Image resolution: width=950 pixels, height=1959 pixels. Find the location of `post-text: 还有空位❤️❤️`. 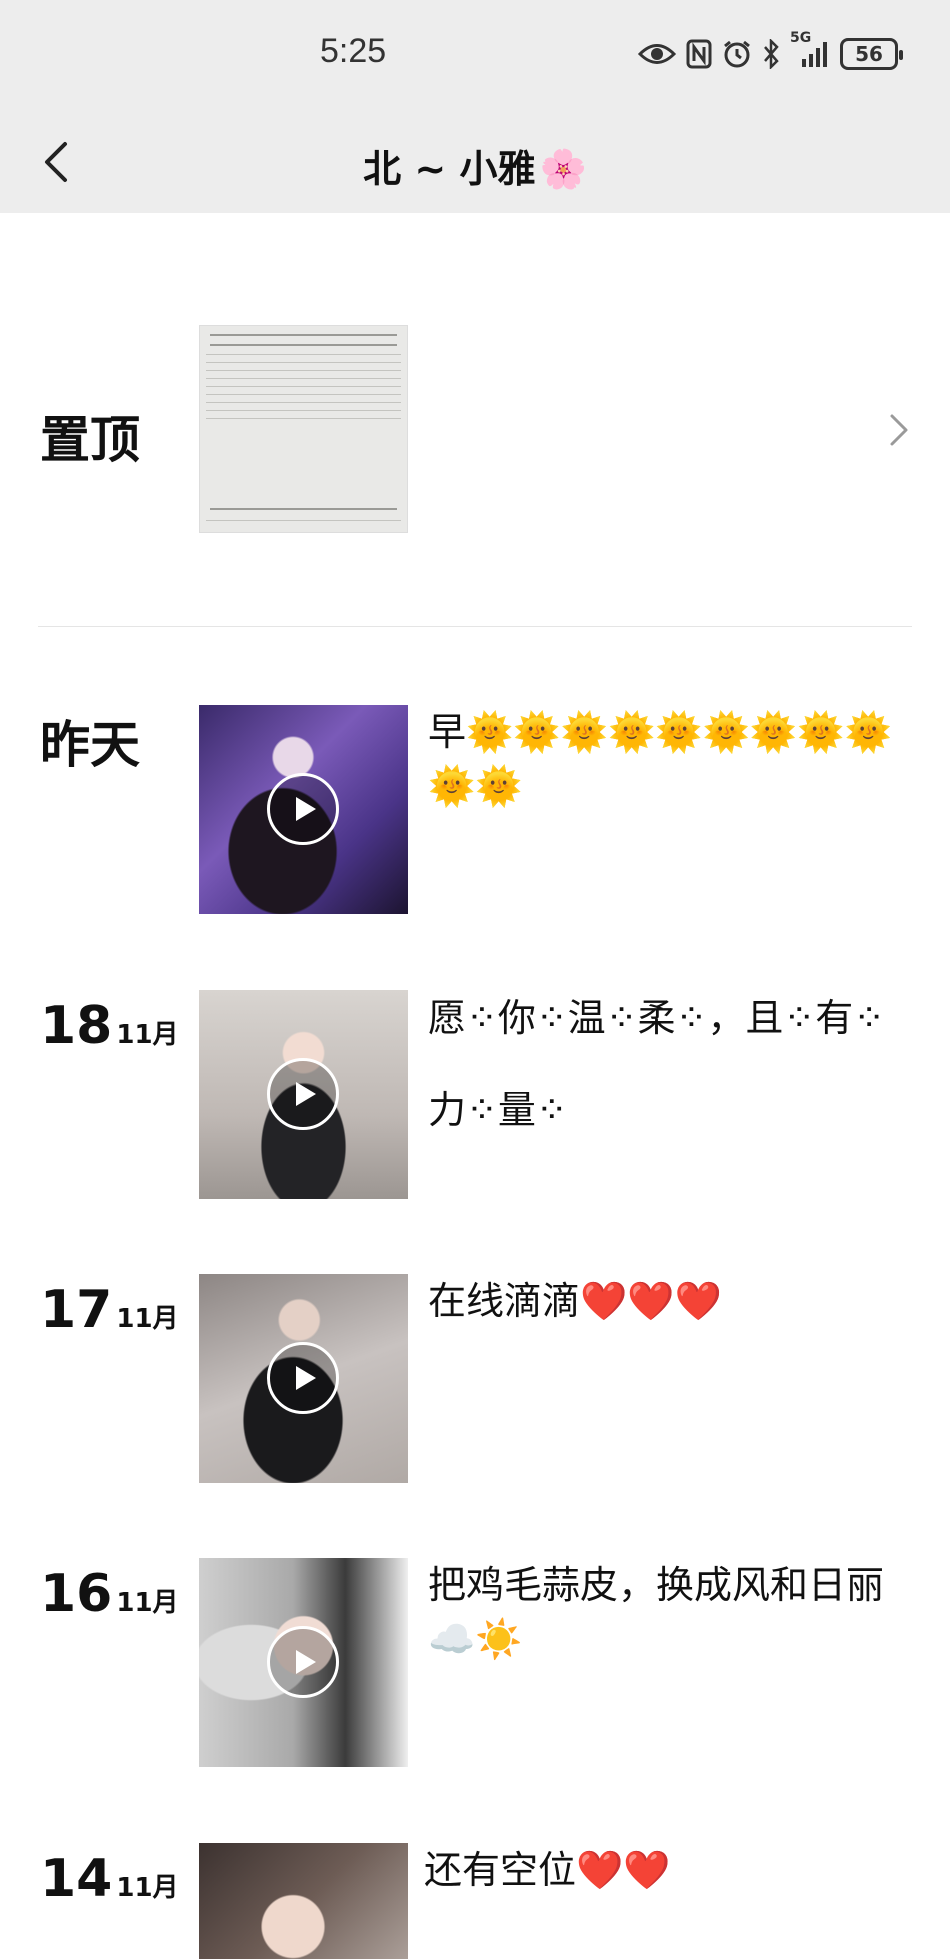

post-text: 还有空位❤️❤️ is located at coordinates (547, 1870).